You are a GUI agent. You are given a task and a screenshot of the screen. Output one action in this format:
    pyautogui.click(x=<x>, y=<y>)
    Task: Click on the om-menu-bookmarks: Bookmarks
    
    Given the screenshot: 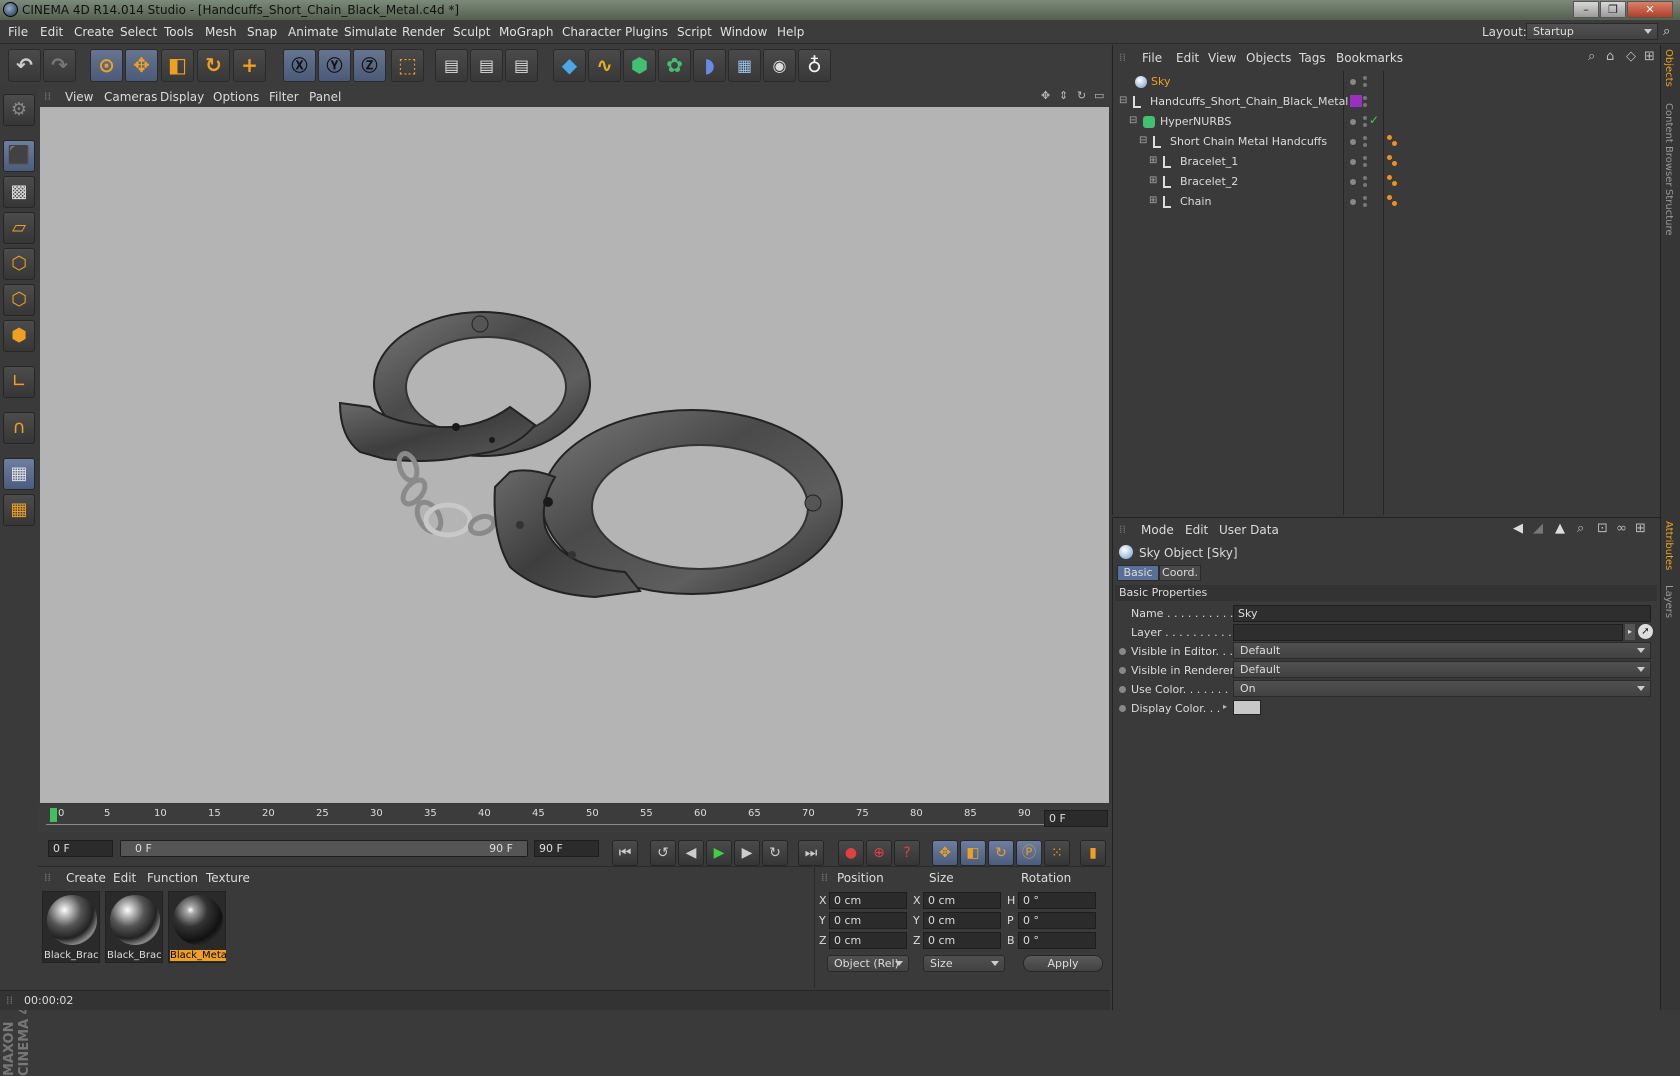 What is the action you would take?
    pyautogui.click(x=1369, y=58)
    